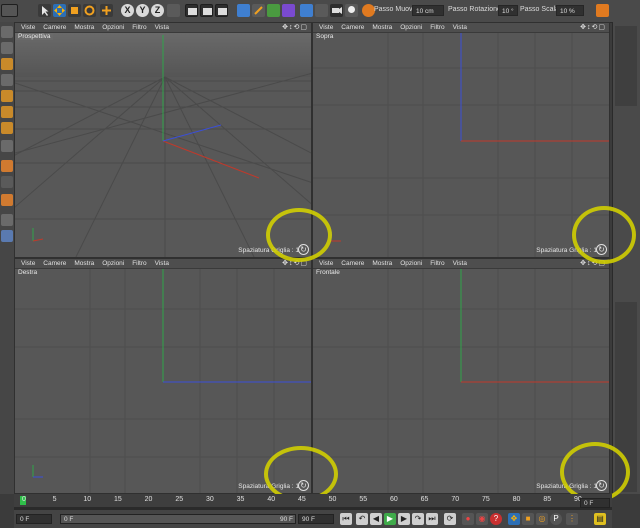 This screenshot has height=528, width=640. I want to click on render-settings-icon, so click(221, 10).